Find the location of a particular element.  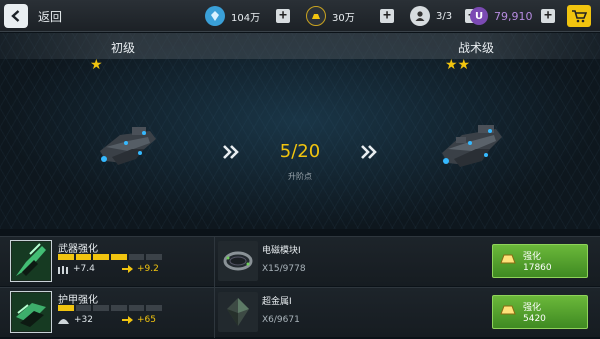

crystal-icon is located at coordinates (215, 16).